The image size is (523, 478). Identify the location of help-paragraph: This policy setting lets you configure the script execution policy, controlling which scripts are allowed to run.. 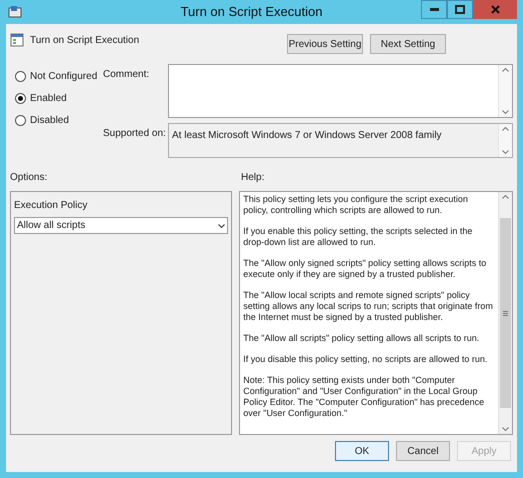
(356, 205).